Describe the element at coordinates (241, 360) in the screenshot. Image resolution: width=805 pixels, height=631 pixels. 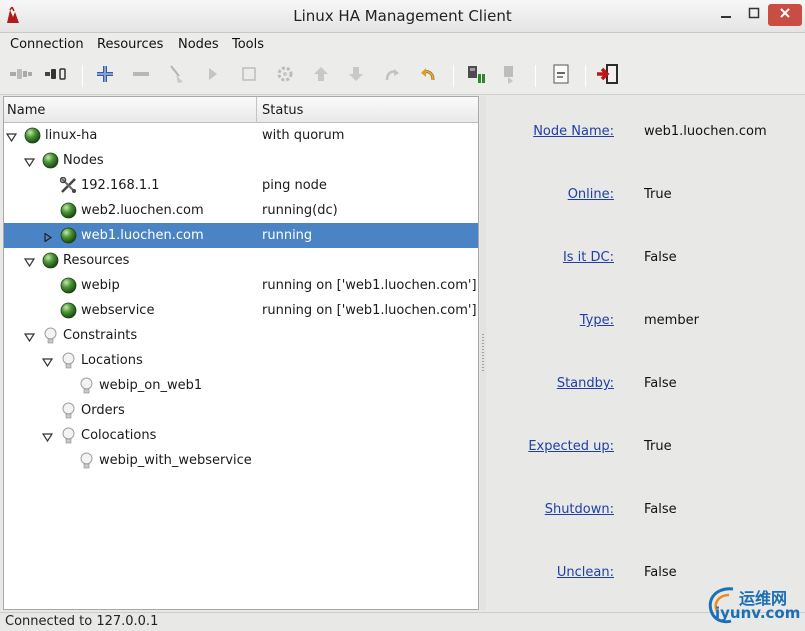
I see `tree-row: Locations` at that location.